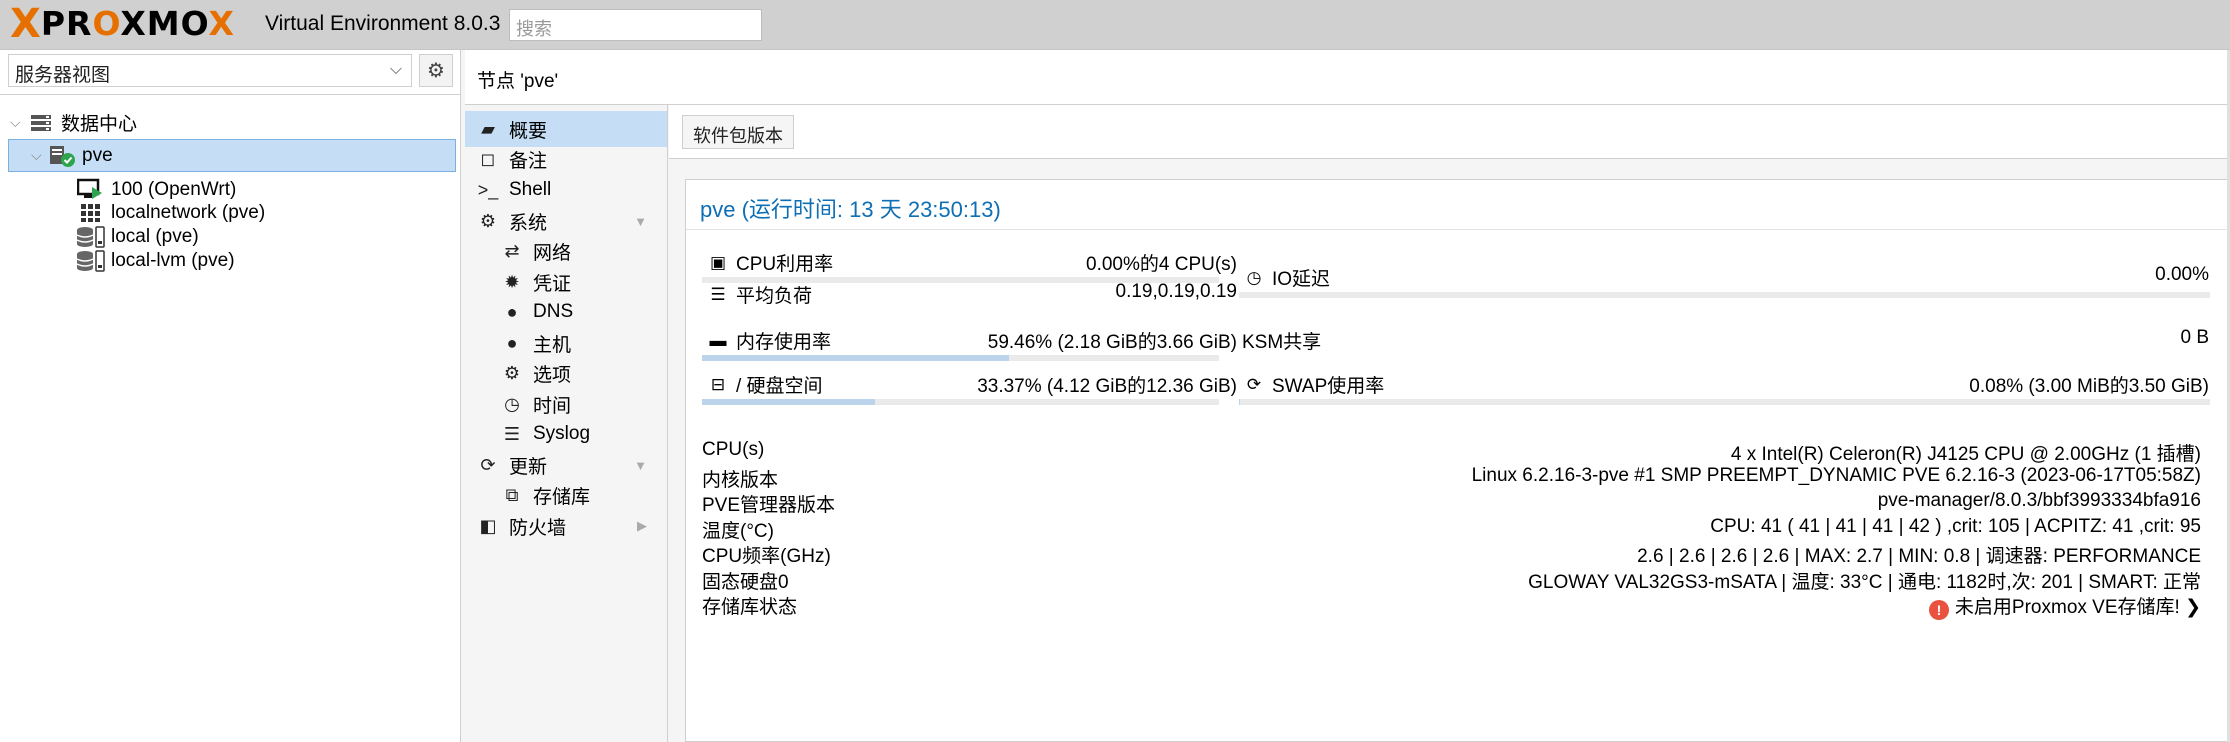 This screenshot has width=2230, height=742. Describe the element at coordinates (528, 161) in the screenshot. I see `nav-item-label: 备注` at that location.